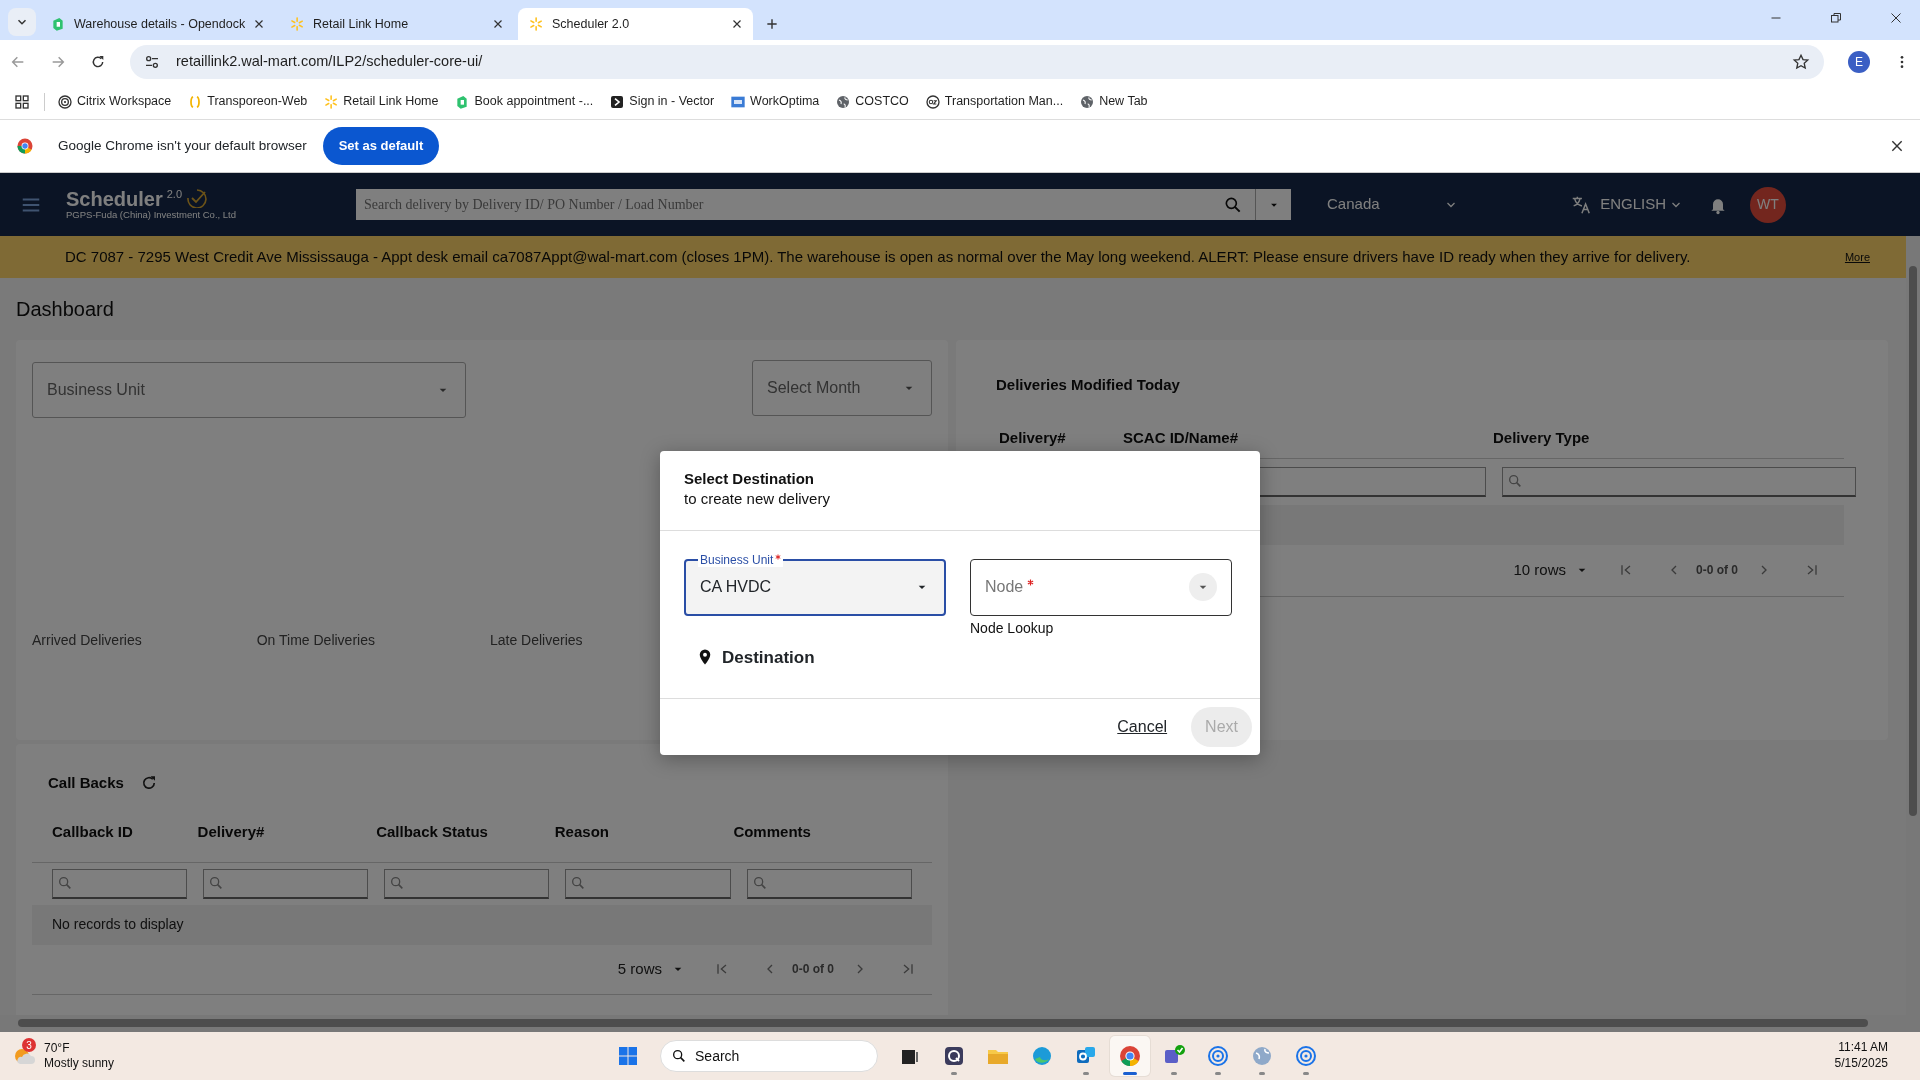  I want to click on new-tab-icon, so click(772, 24).